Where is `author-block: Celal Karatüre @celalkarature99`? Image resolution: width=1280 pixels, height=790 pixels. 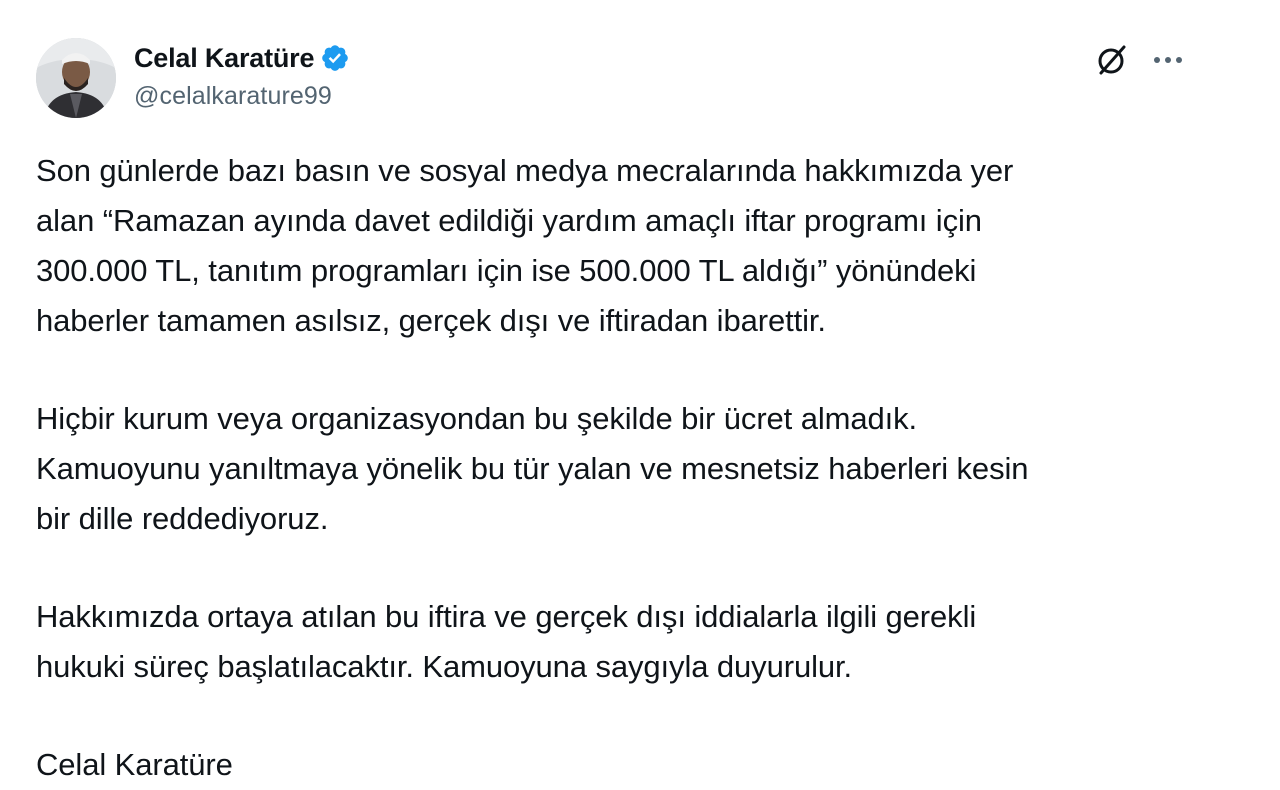 author-block: Celal Karatüre @celalkarature99 is located at coordinates (242, 74).